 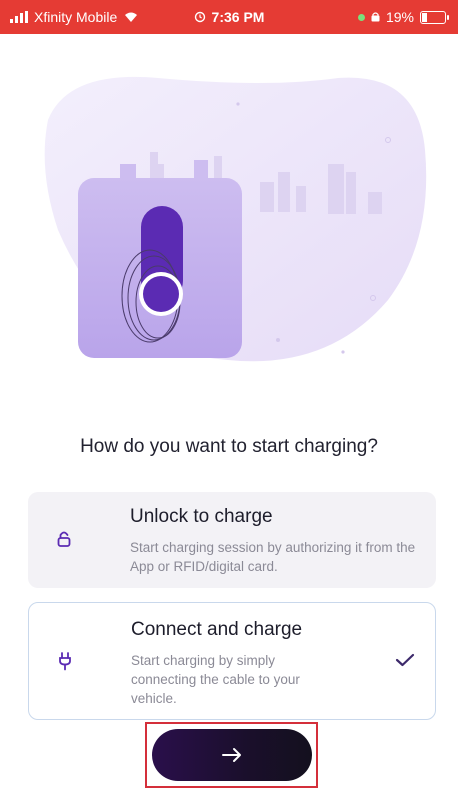 I want to click on status-time: 7:36 PM, so click(x=238, y=17).